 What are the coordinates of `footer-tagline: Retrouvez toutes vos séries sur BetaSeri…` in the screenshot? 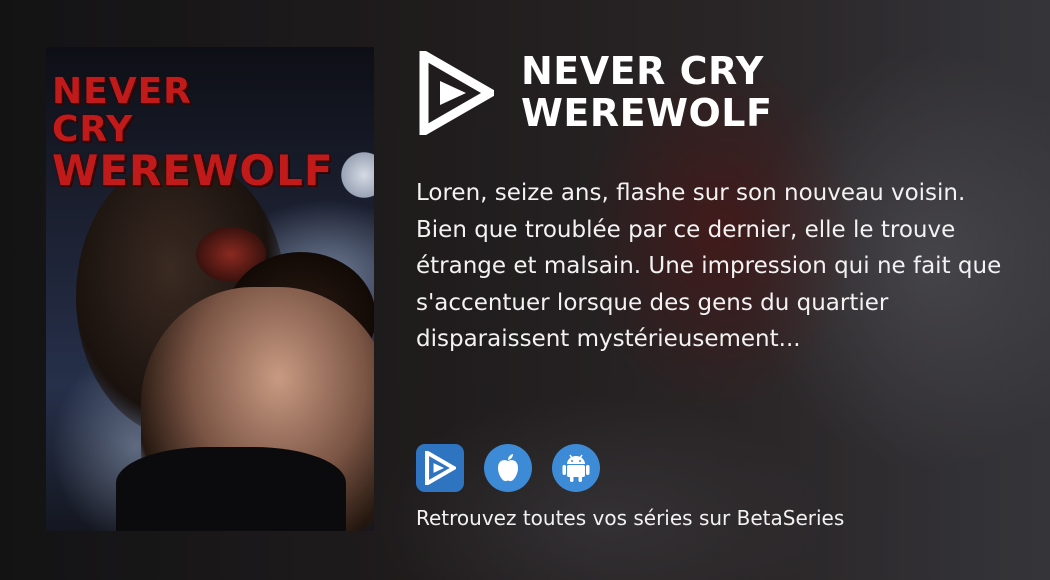 It's located at (630, 518).